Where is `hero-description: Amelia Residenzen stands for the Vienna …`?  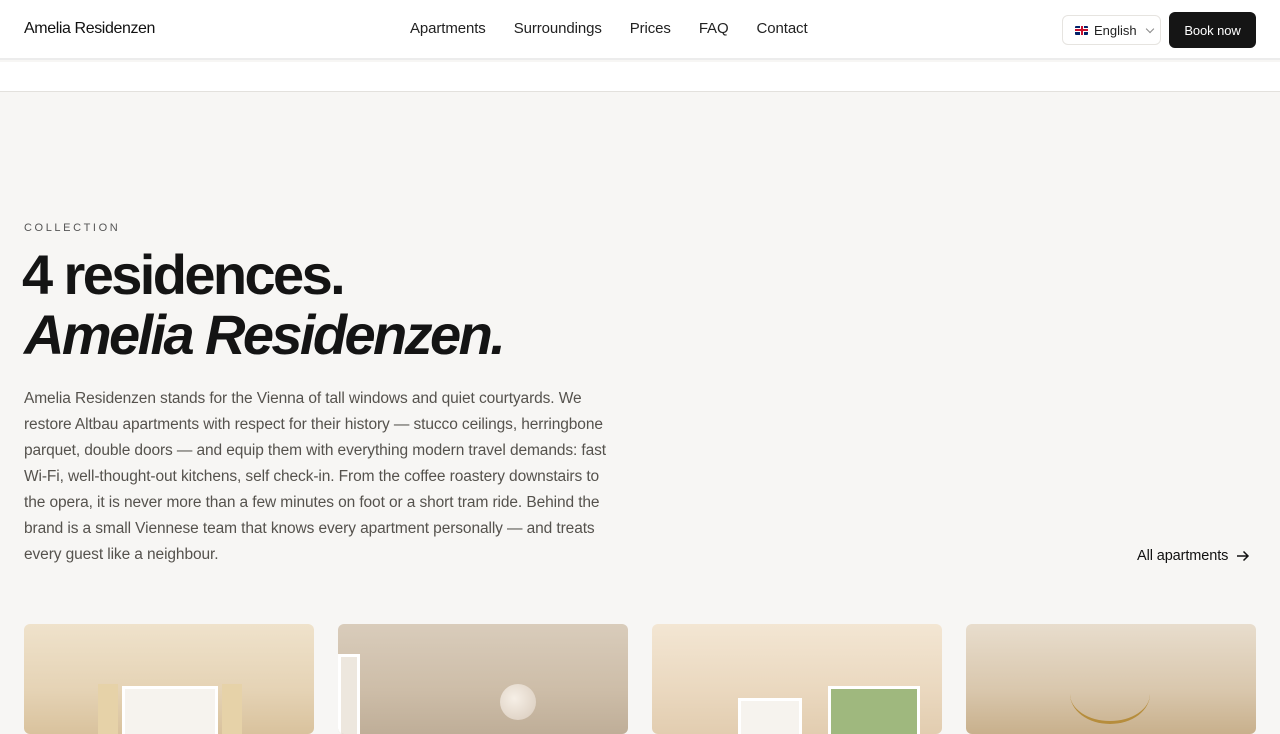
hero-description: Amelia Residenzen stands for the Vienna … is located at coordinates (315, 476).